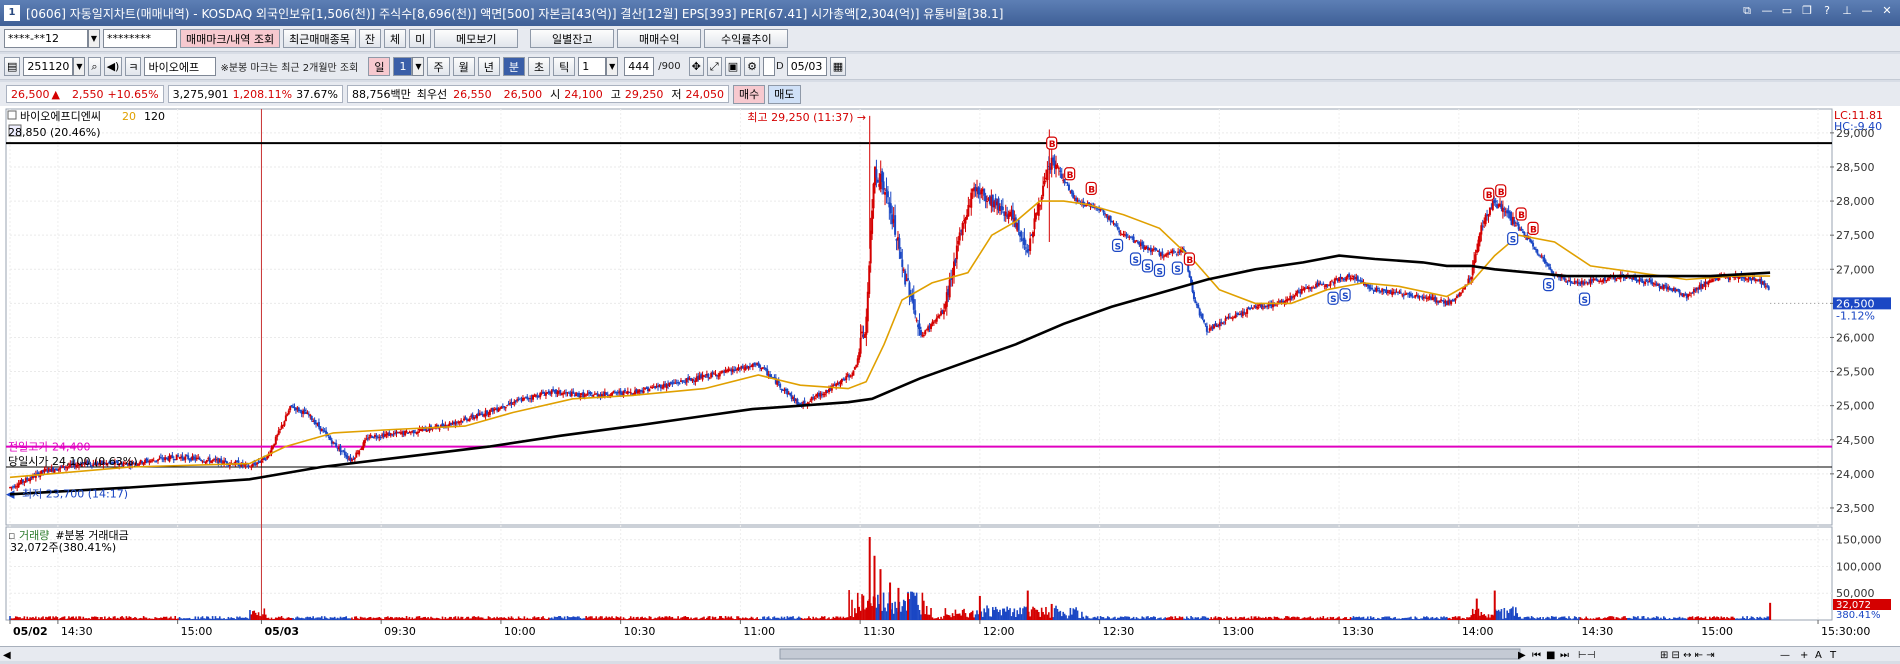 The image size is (1900, 664). What do you see at coordinates (94, 38) in the screenshot?
I see `account-dropdown-icon: ▼` at bounding box center [94, 38].